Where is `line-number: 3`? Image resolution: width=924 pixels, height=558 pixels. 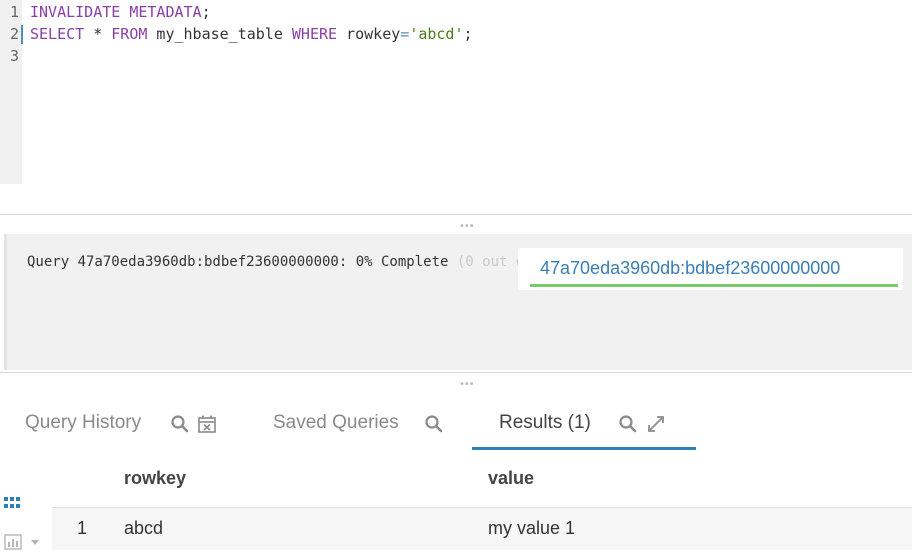
line-number: 3 is located at coordinates (14, 56).